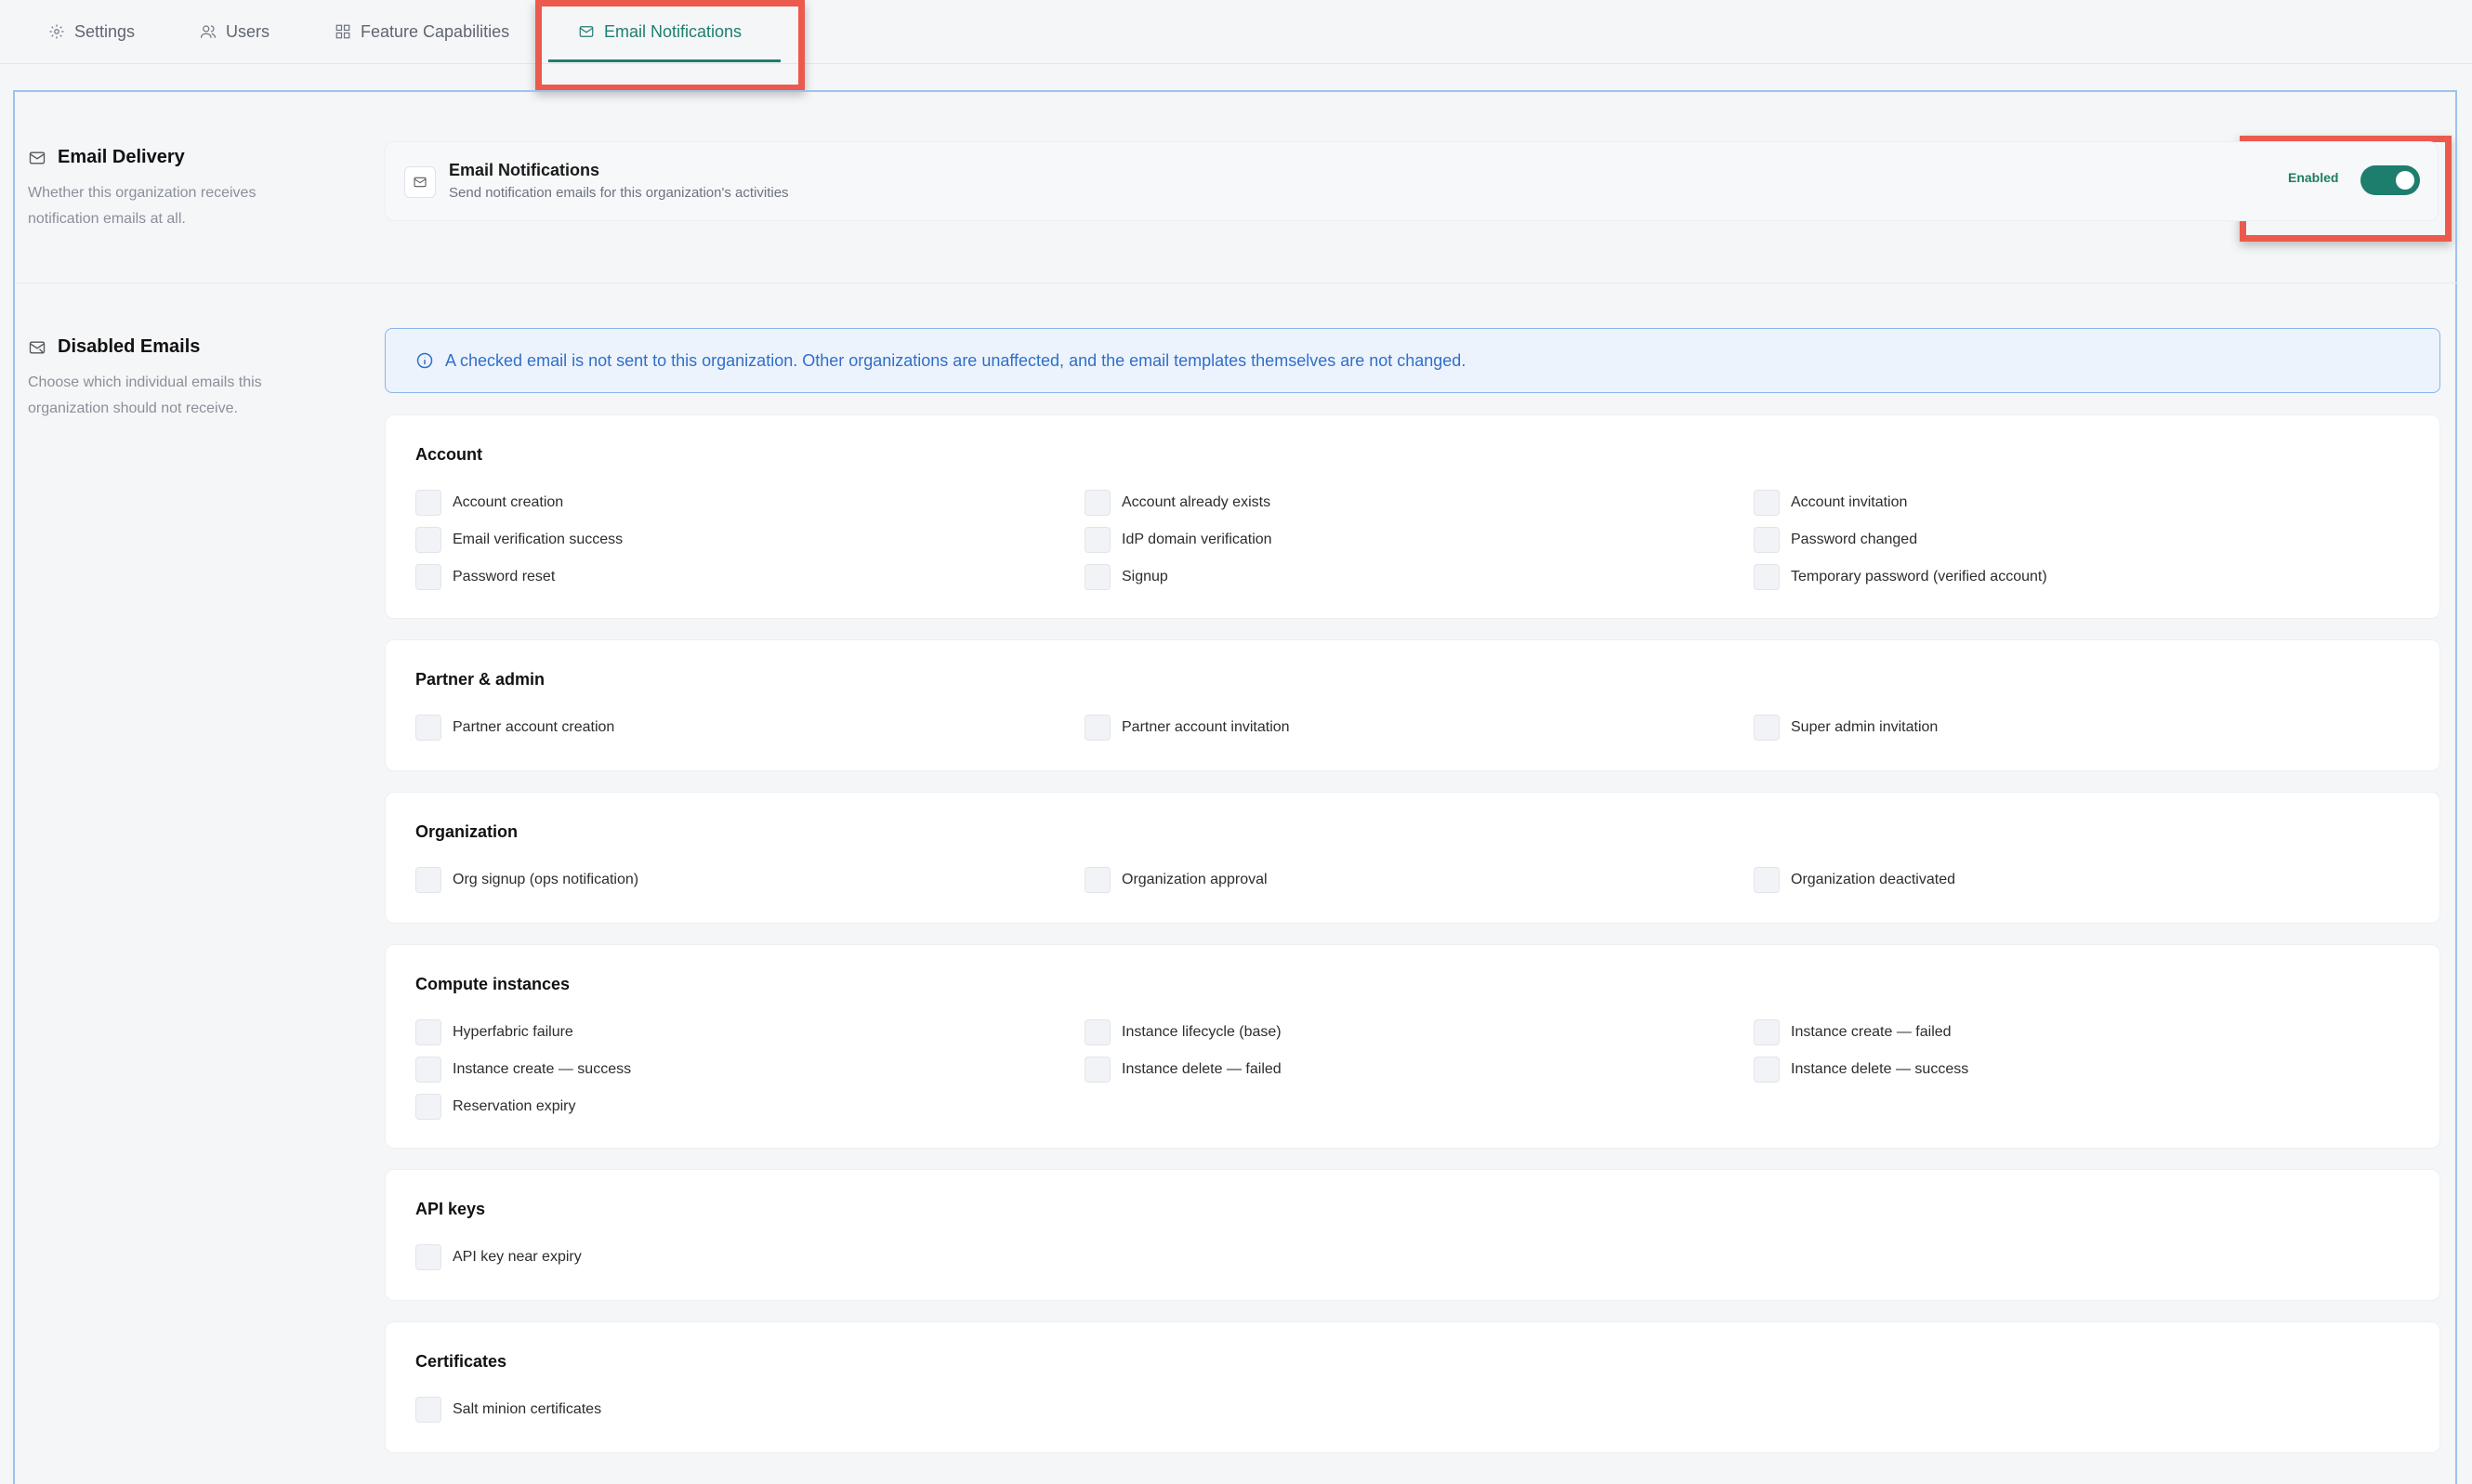  I want to click on email-checkbox-item: Password reset, so click(485, 577).